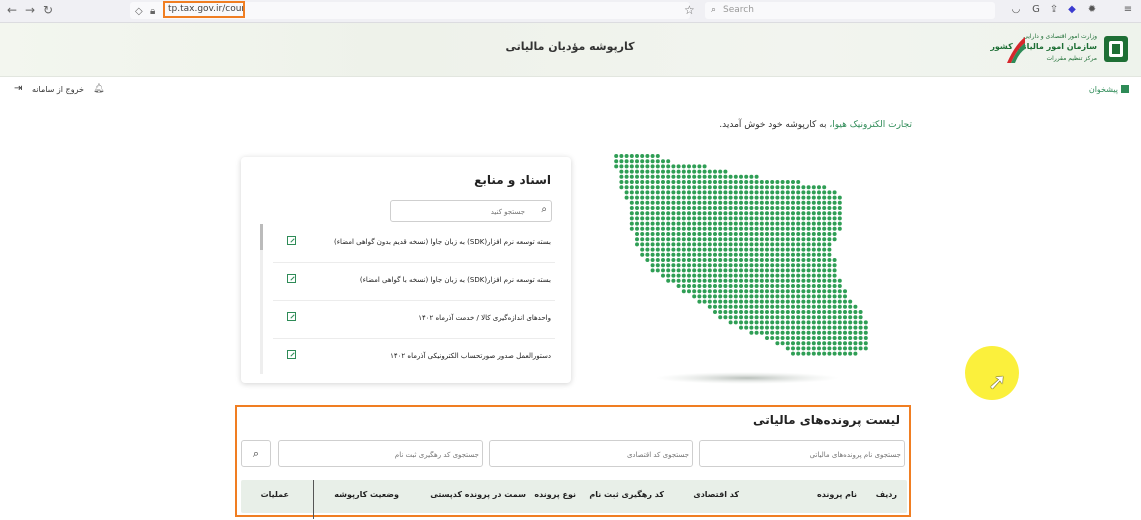  Describe the element at coordinates (850, 10) in the screenshot. I see `browser-search-box: ⌕ Search` at that location.